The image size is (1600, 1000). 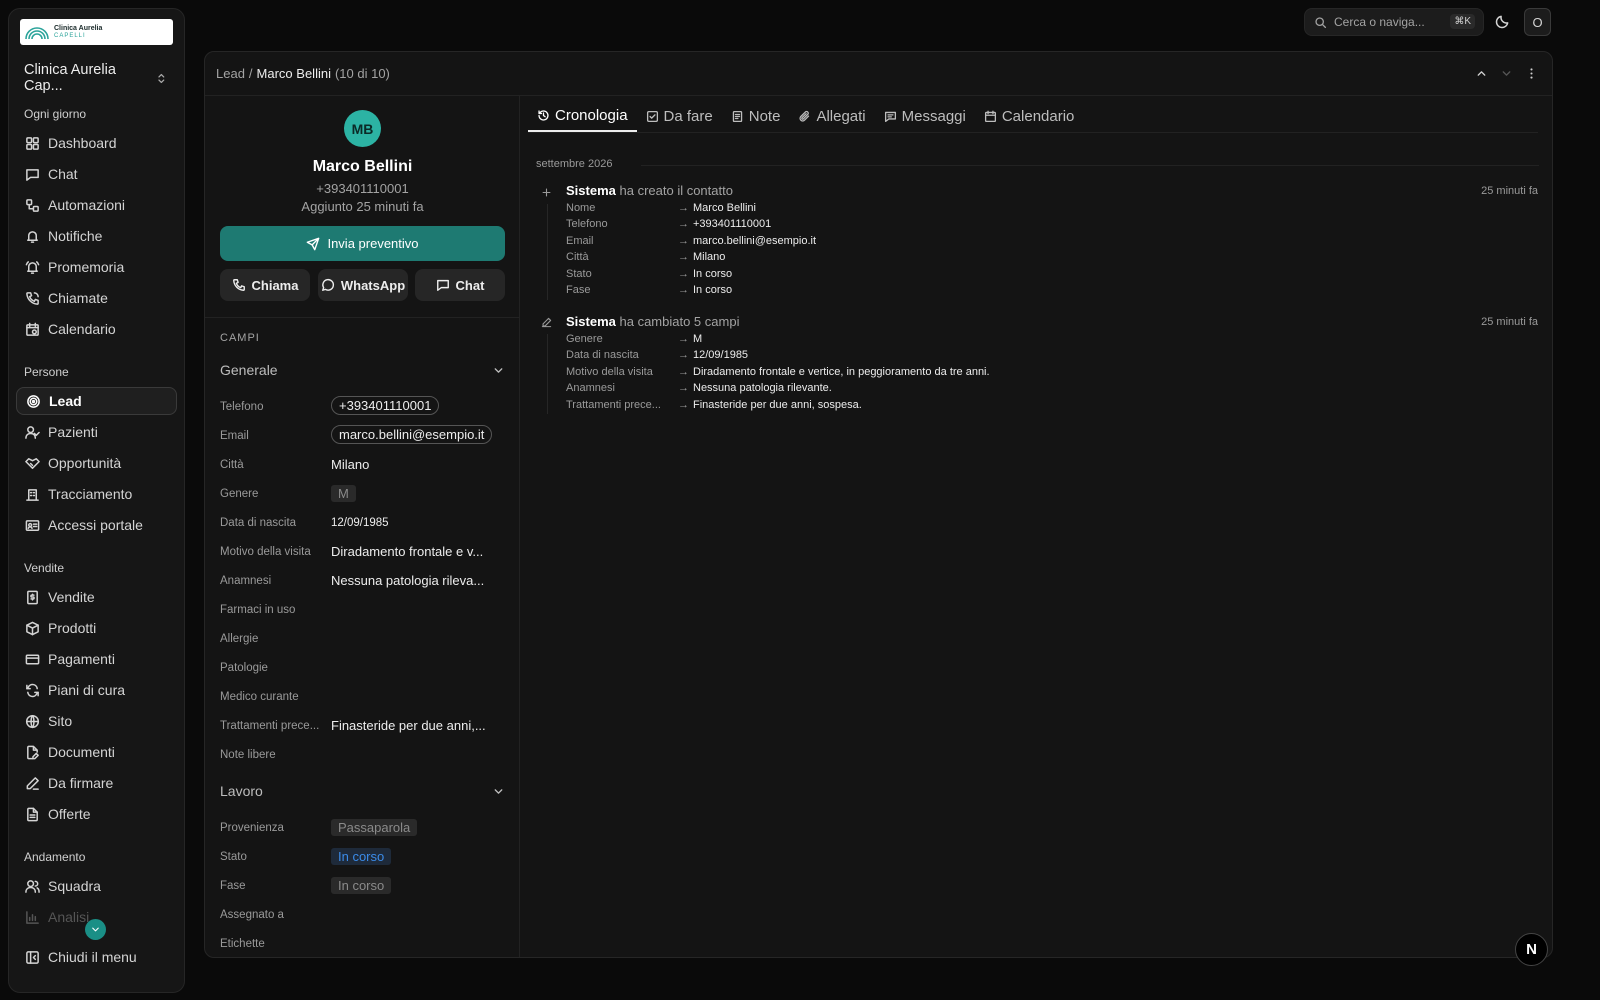 I want to click on field-phase-value: In corso, so click(x=361, y=885).